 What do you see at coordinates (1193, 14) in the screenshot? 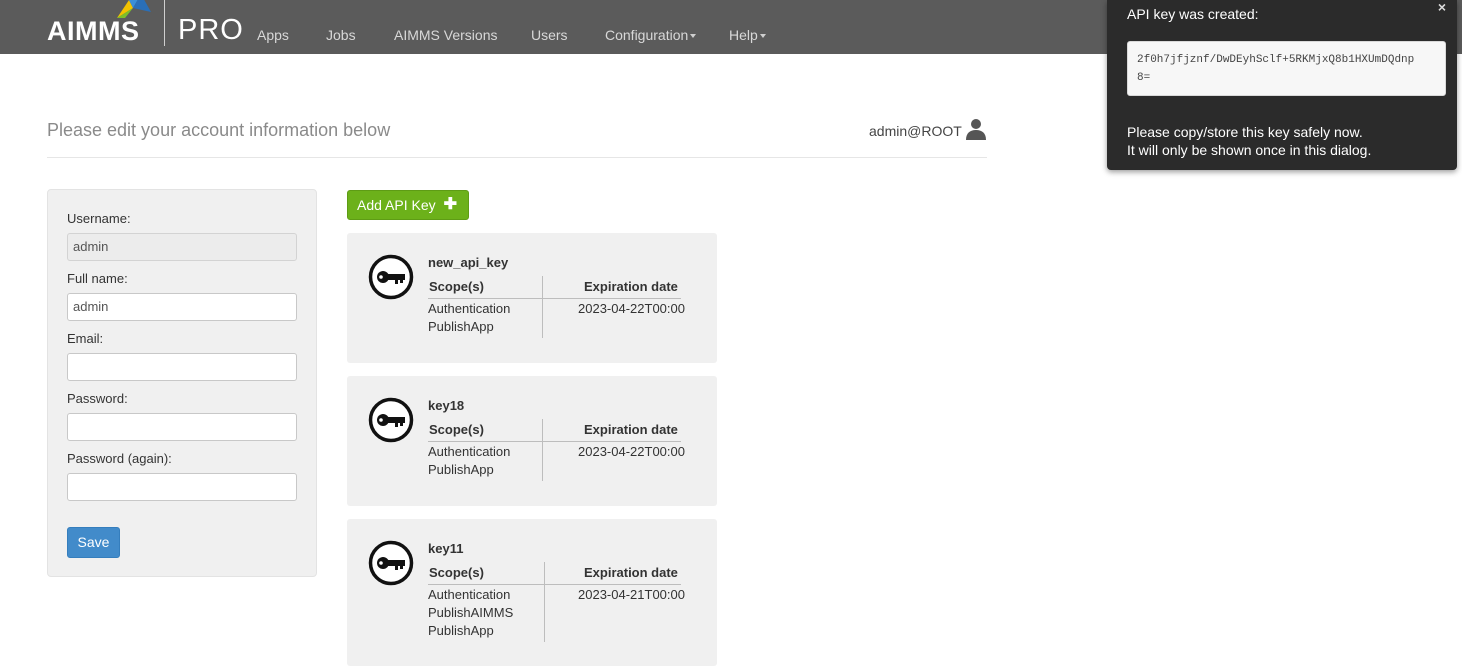
I see `toast-title: API key was created:` at bounding box center [1193, 14].